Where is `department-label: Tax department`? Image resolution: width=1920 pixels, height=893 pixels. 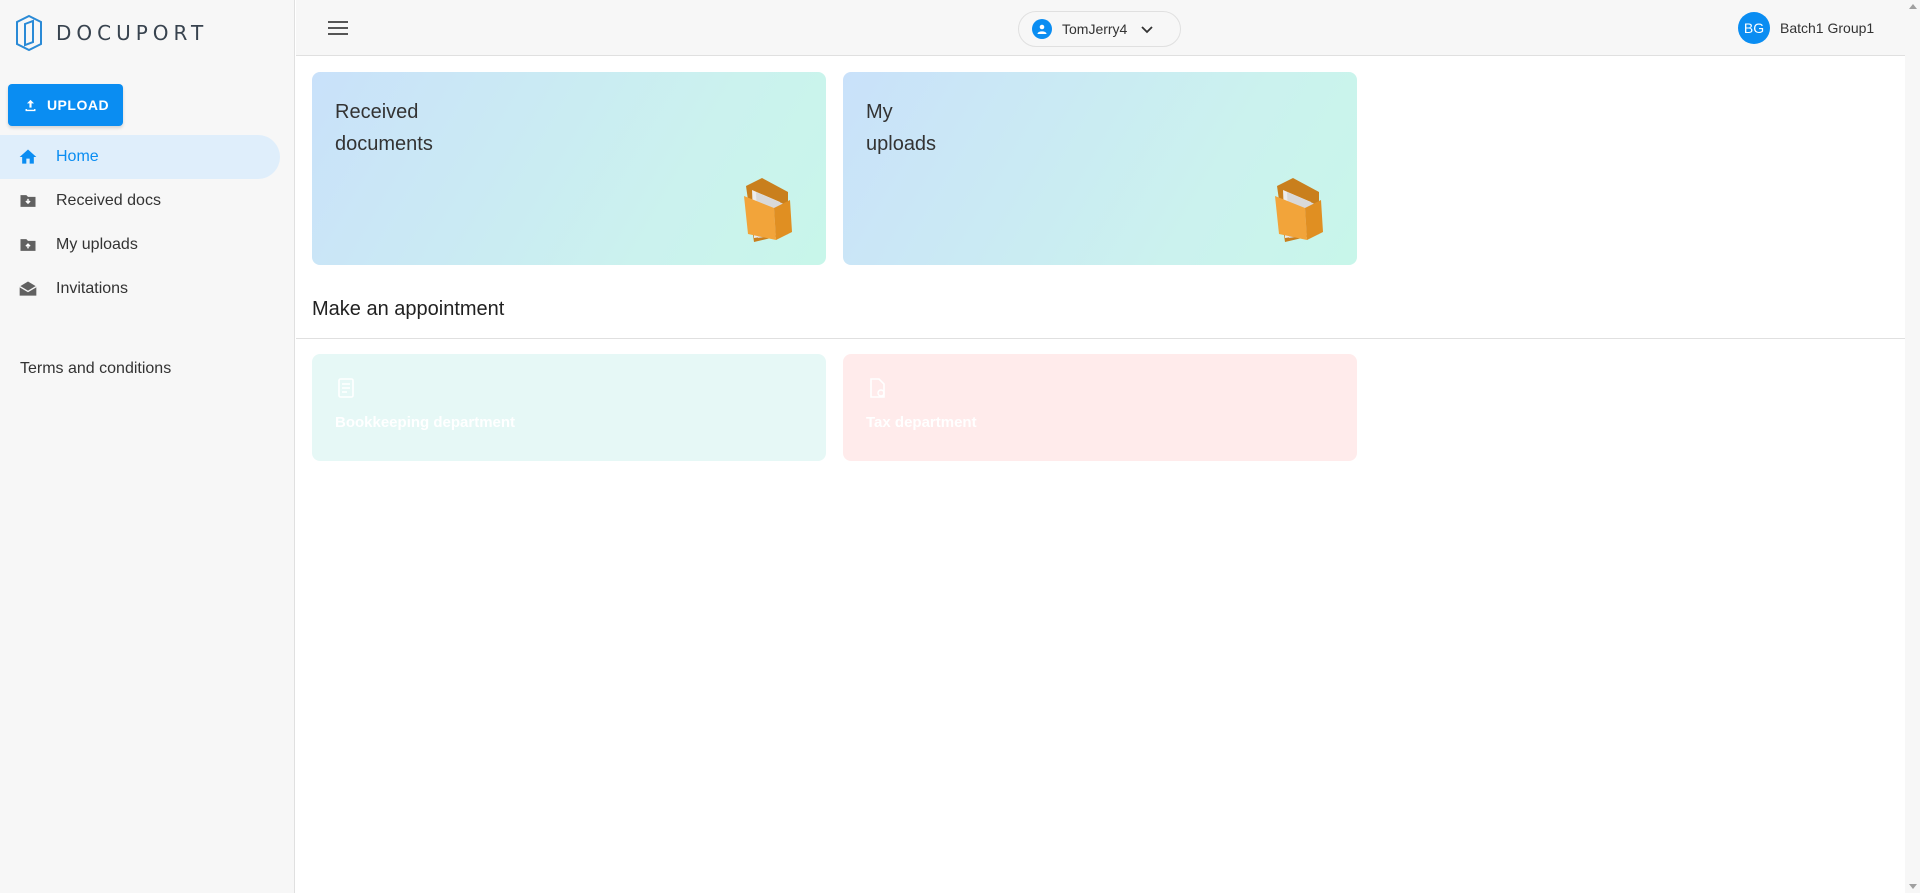 department-label: Tax department is located at coordinates (921, 422).